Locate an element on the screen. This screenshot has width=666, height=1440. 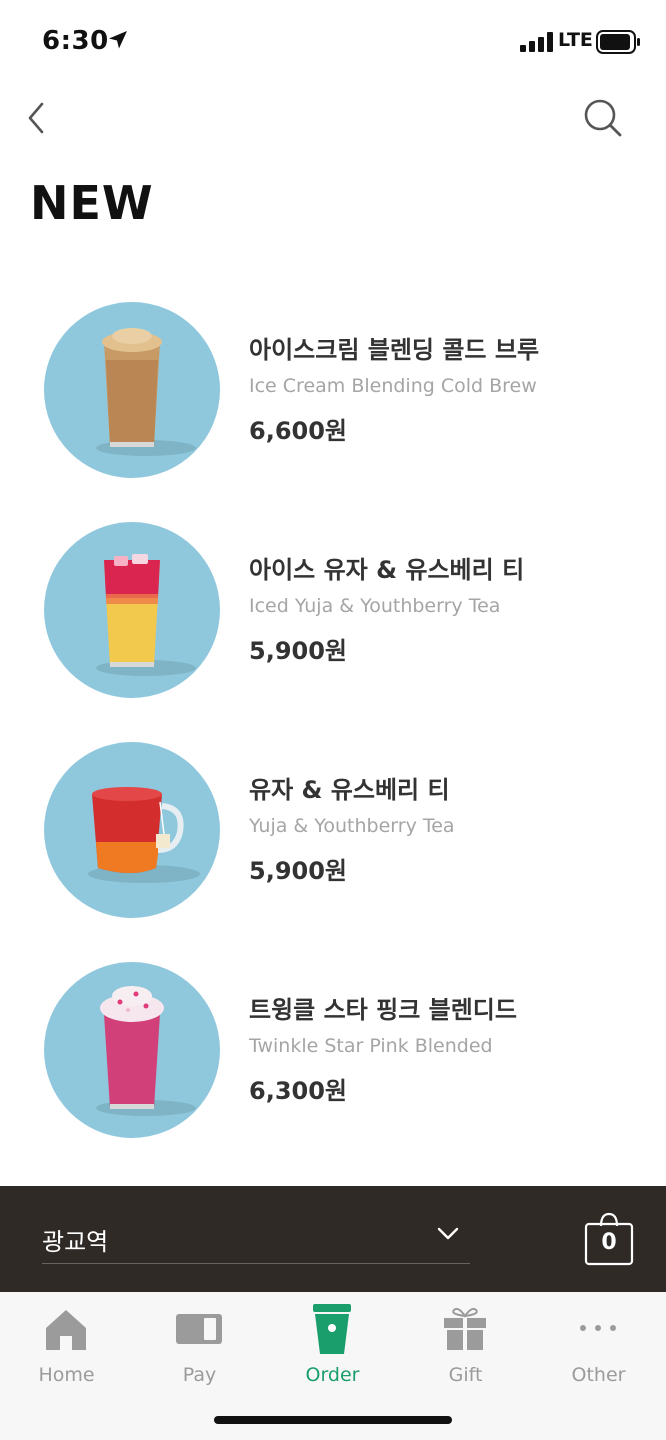
tab-label: Gift is located at coordinates (465, 1375).